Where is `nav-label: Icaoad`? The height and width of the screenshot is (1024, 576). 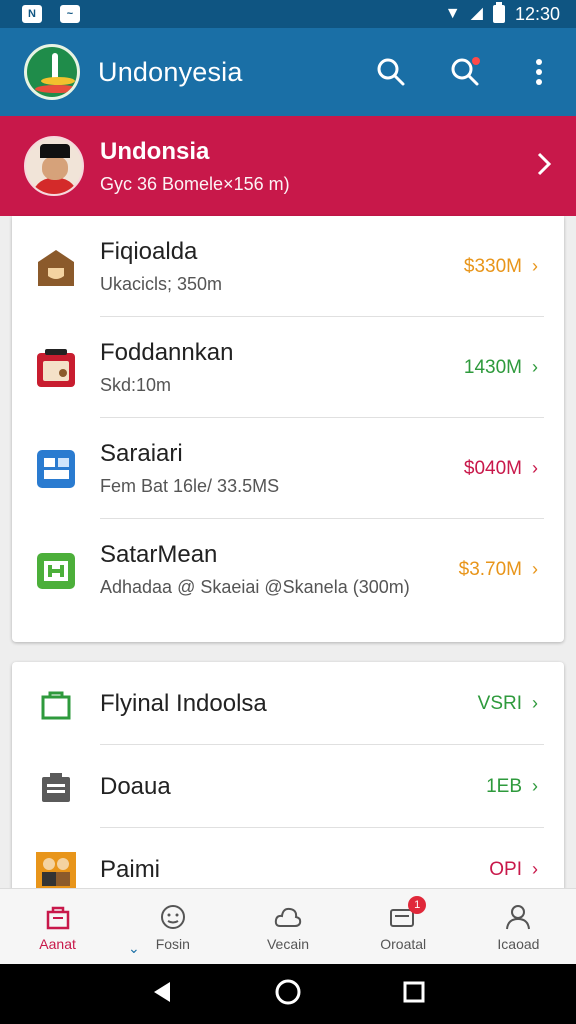
nav-label: Icaoad is located at coordinates (518, 943).